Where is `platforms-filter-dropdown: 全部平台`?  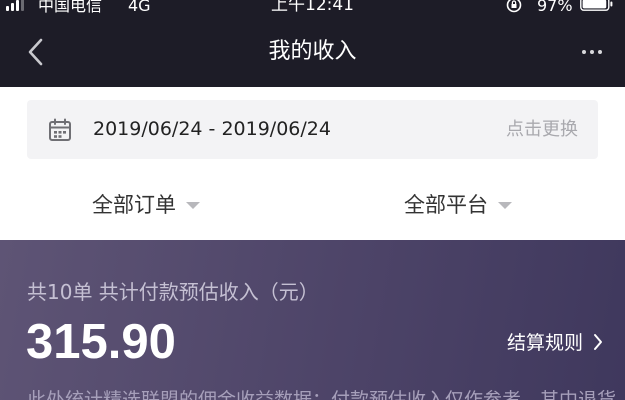 platforms-filter-dropdown: 全部平台 is located at coordinates (458, 204).